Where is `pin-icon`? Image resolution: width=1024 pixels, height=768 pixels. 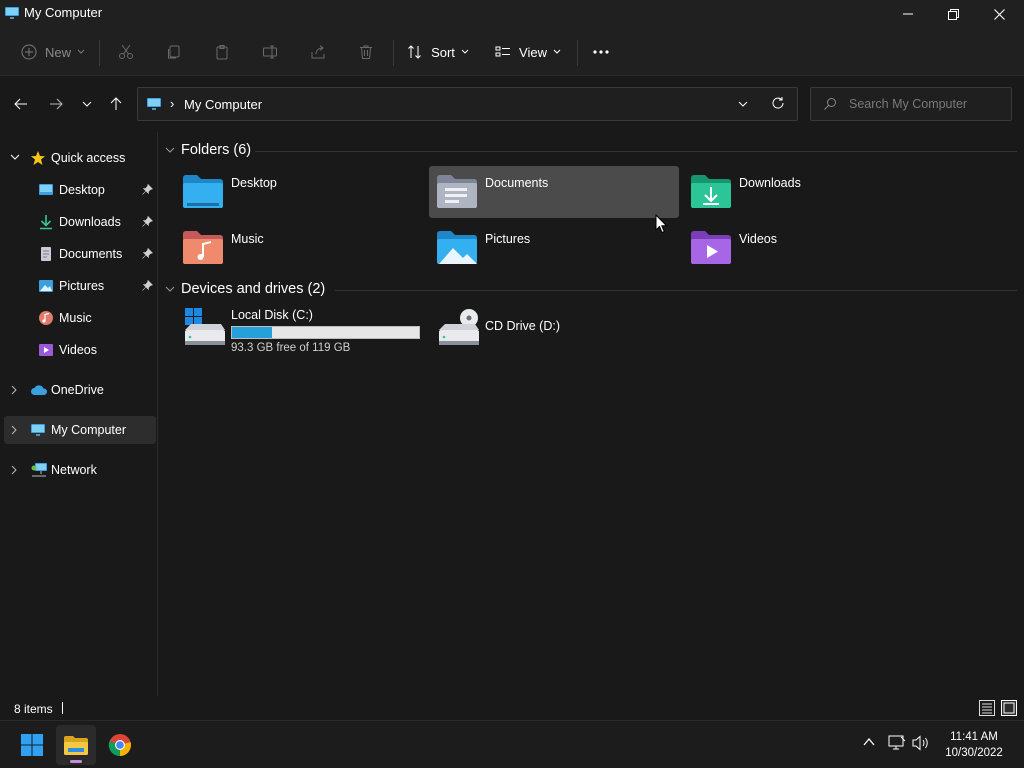 pin-icon is located at coordinates (147, 189).